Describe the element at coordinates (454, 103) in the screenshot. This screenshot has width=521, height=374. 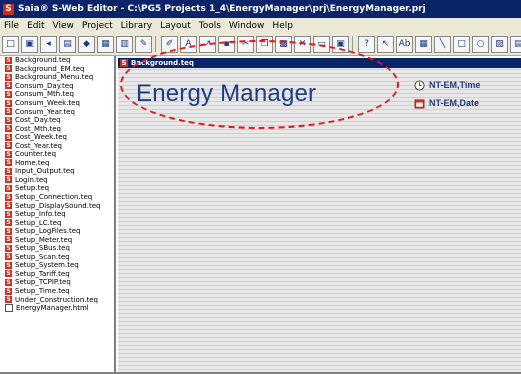
I see `nt-em-date-label: NT-EM,Date` at that location.